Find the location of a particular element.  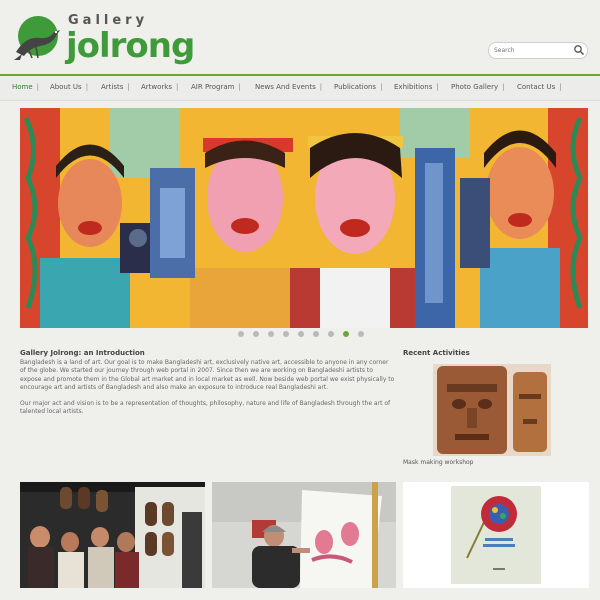

nav-item-about-us: About Us | is located at coordinates (69, 87).